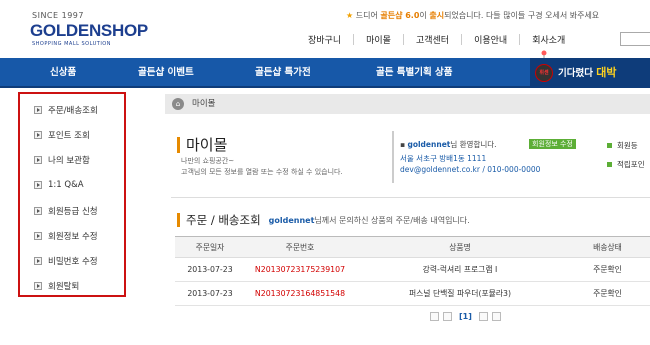  I want to click on column-header: 배송상태, so click(607, 247).